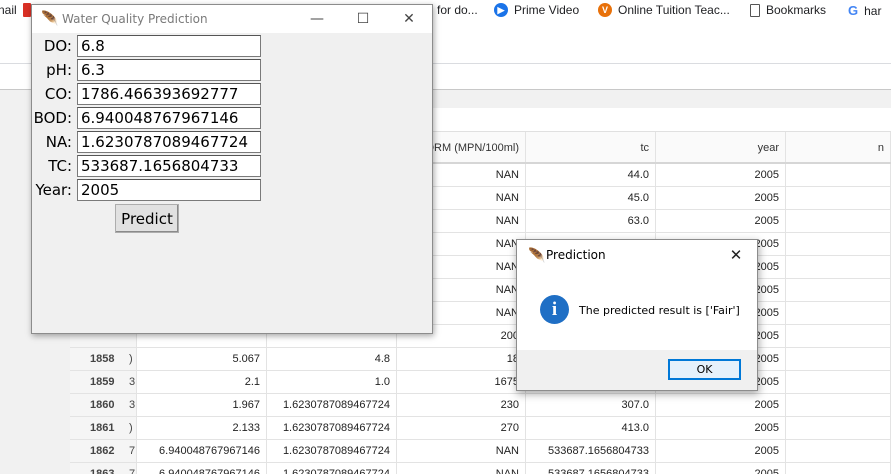 The height and width of the screenshot is (474, 891). Describe the element at coordinates (659, 310) in the screenshot. I see `dialog-message: The predicted result is ['Fair']` at that location.